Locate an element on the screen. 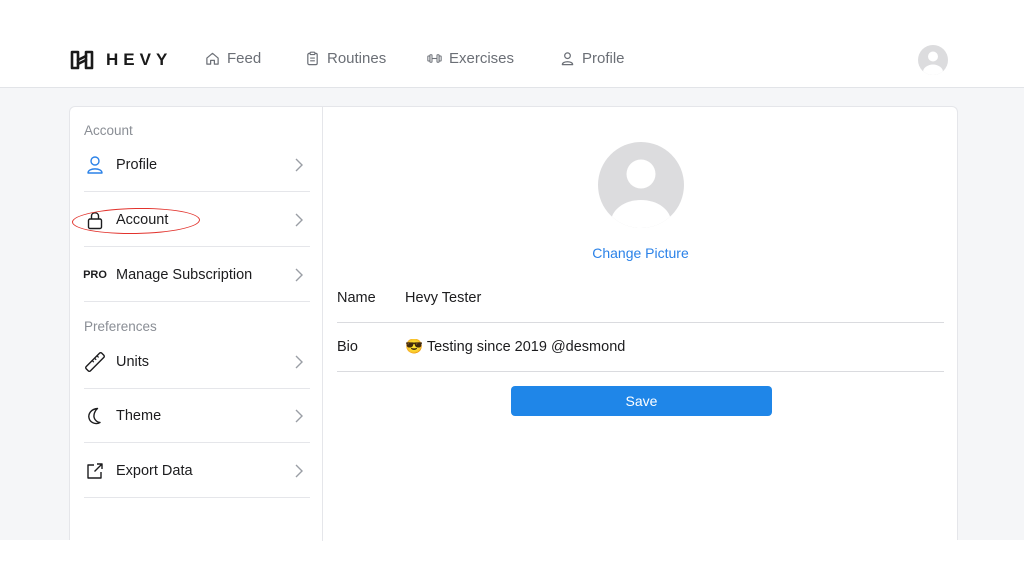 This screenshot has height=576, width=1024. pro-badge: PRO is located at coordinates (95, 275).